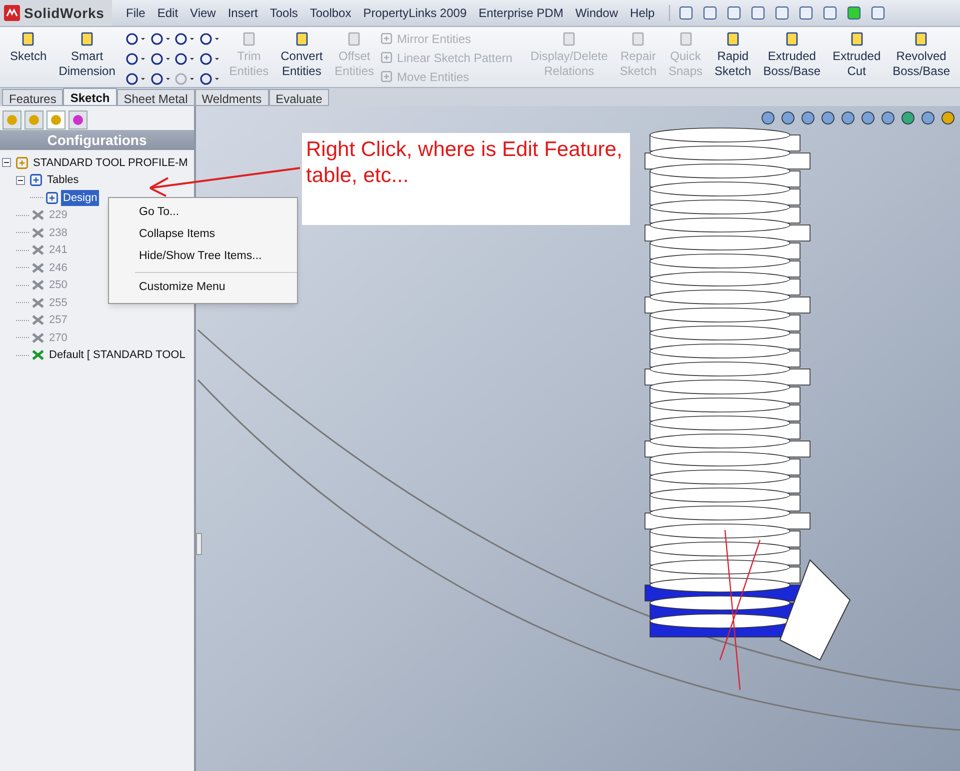  What do you see at coordinates (136, 13) in the screenshot?
I see `menu-item: File` at bounding box center [136, 13].